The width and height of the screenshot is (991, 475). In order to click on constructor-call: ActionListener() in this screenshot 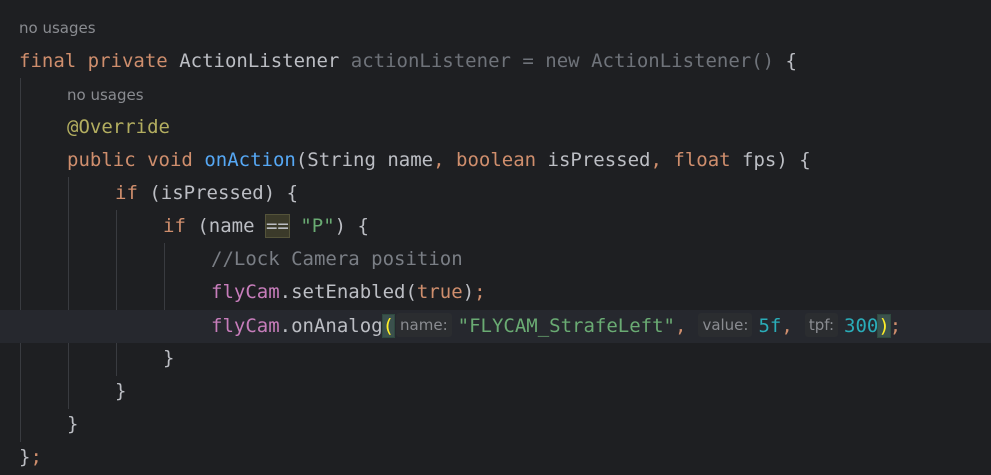, I will do `click(683, 61)`.